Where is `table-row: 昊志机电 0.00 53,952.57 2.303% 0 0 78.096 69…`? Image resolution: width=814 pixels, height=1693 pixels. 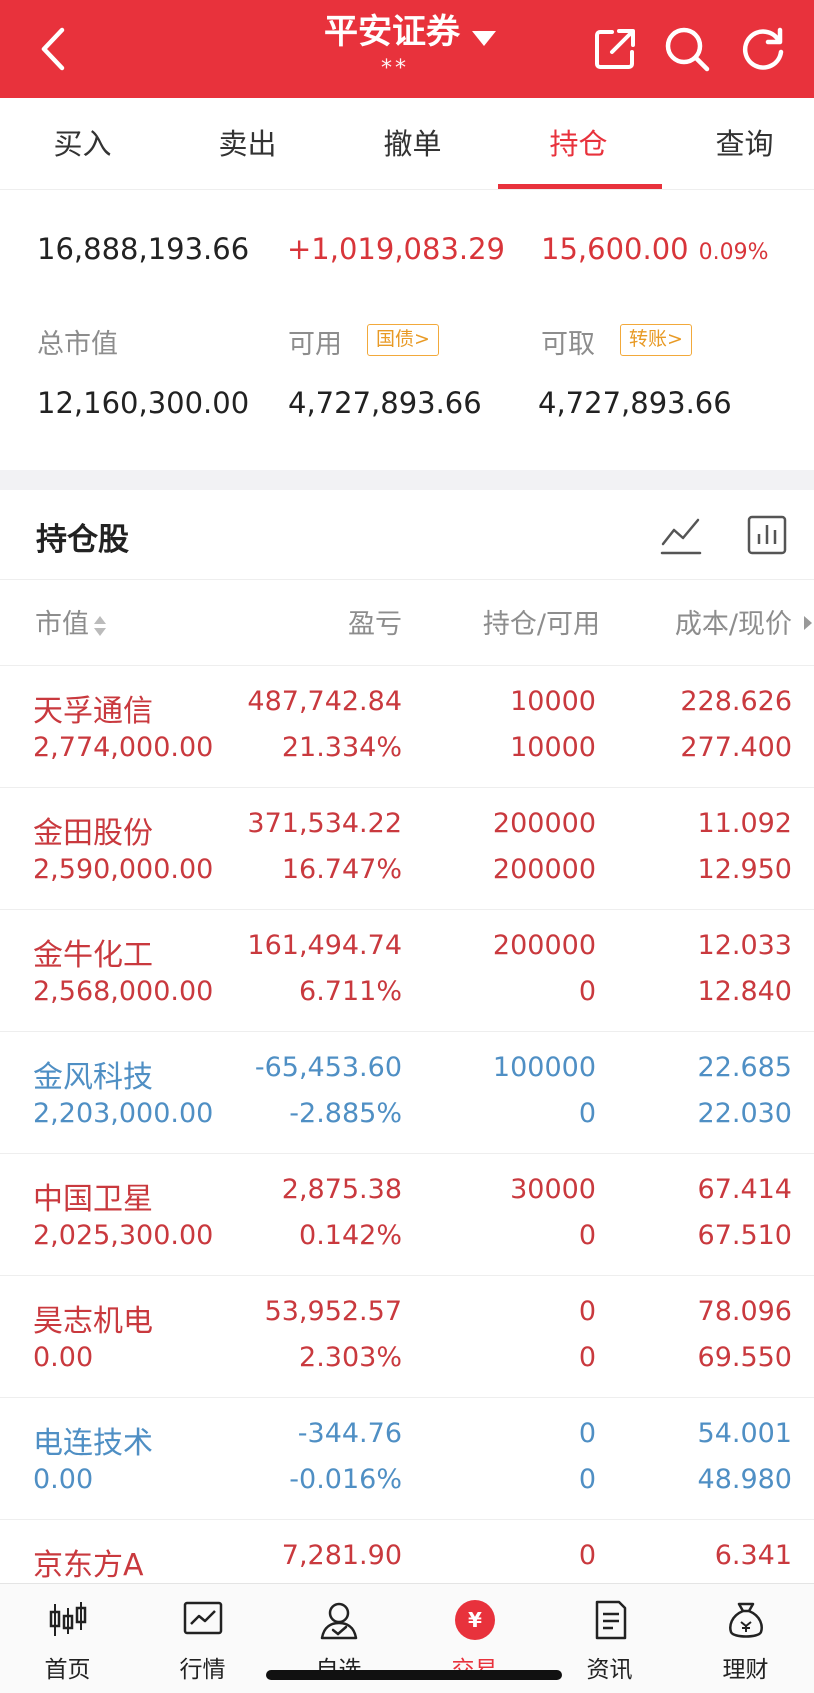 table-row: 昊志机电 0.00 53,952.57 2.303% 0 0 78.096 69… is located at coordinates (407, 1337).